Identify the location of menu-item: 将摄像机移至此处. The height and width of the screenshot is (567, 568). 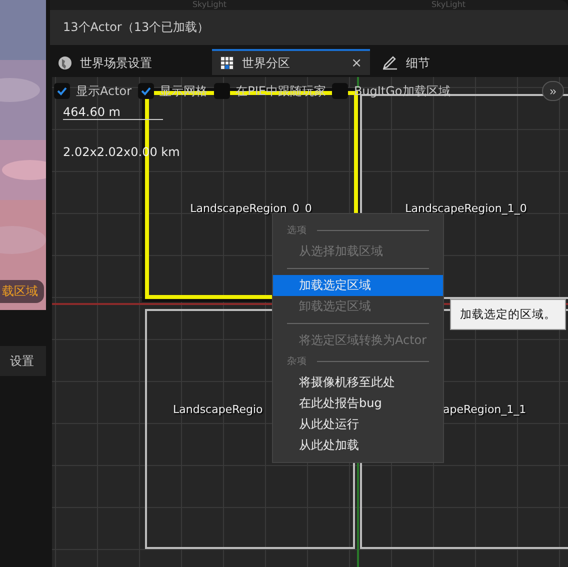
(358, 382).